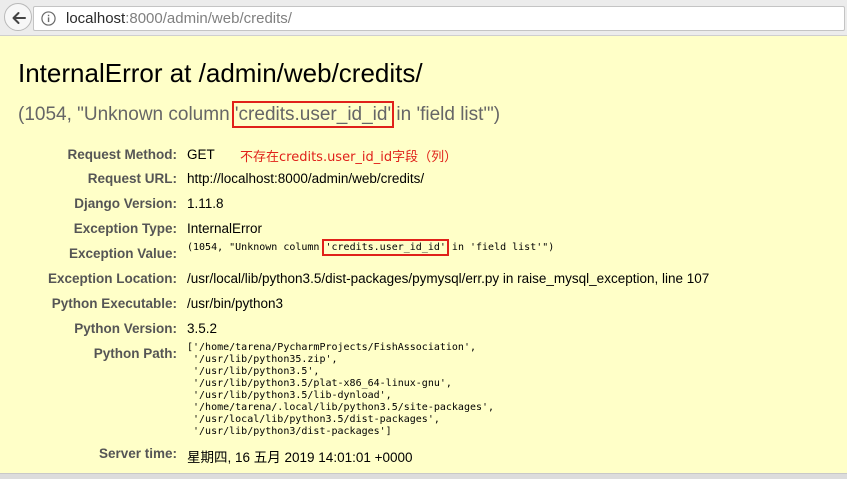 The height and width of the screenshot is (479, 847). Describe the element at coordinates (313, 114) in the screenshot. I see `exception-message-highlight: 'credits.user_id_id'` at that location.